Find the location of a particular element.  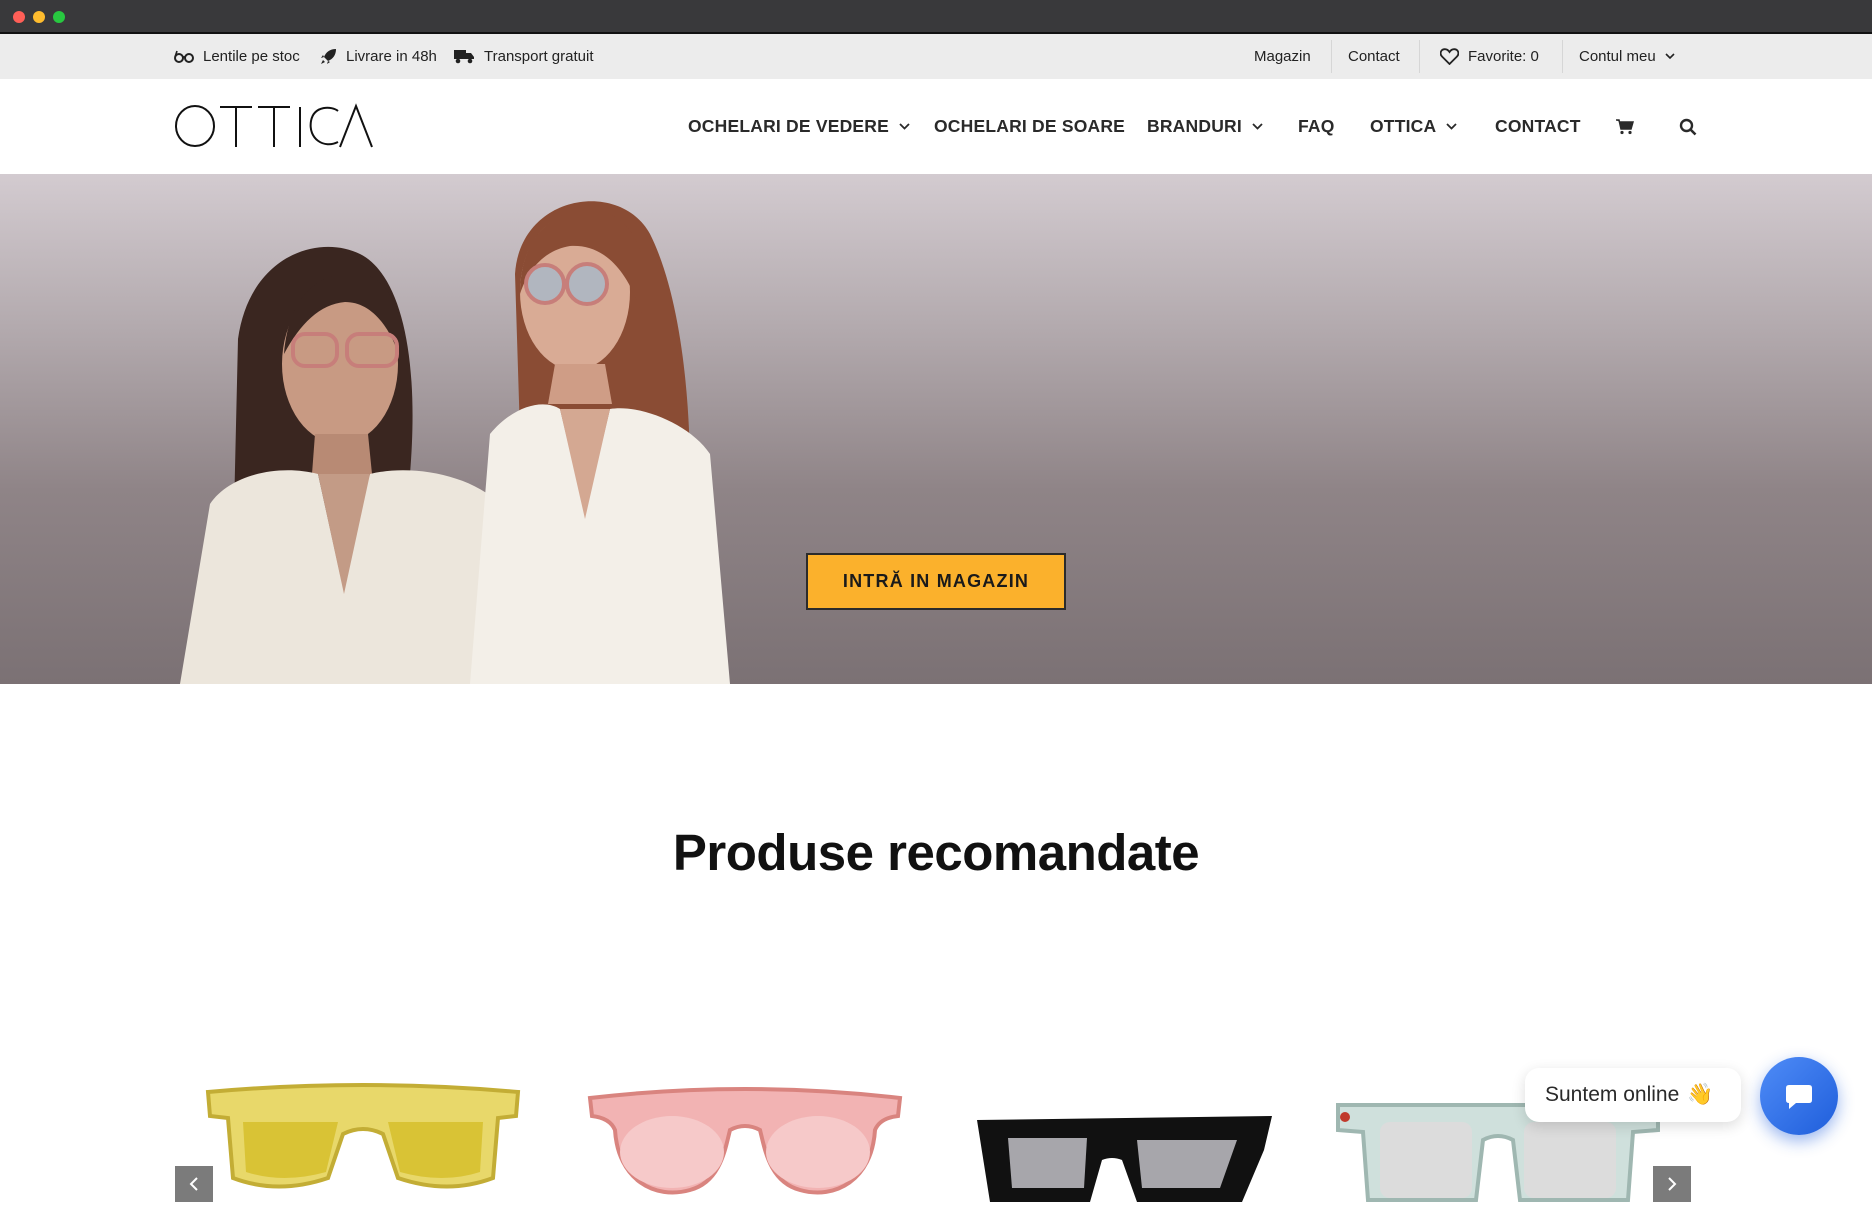

nav-item-ottica: OTTICA is located at coordinates (1413, 126).